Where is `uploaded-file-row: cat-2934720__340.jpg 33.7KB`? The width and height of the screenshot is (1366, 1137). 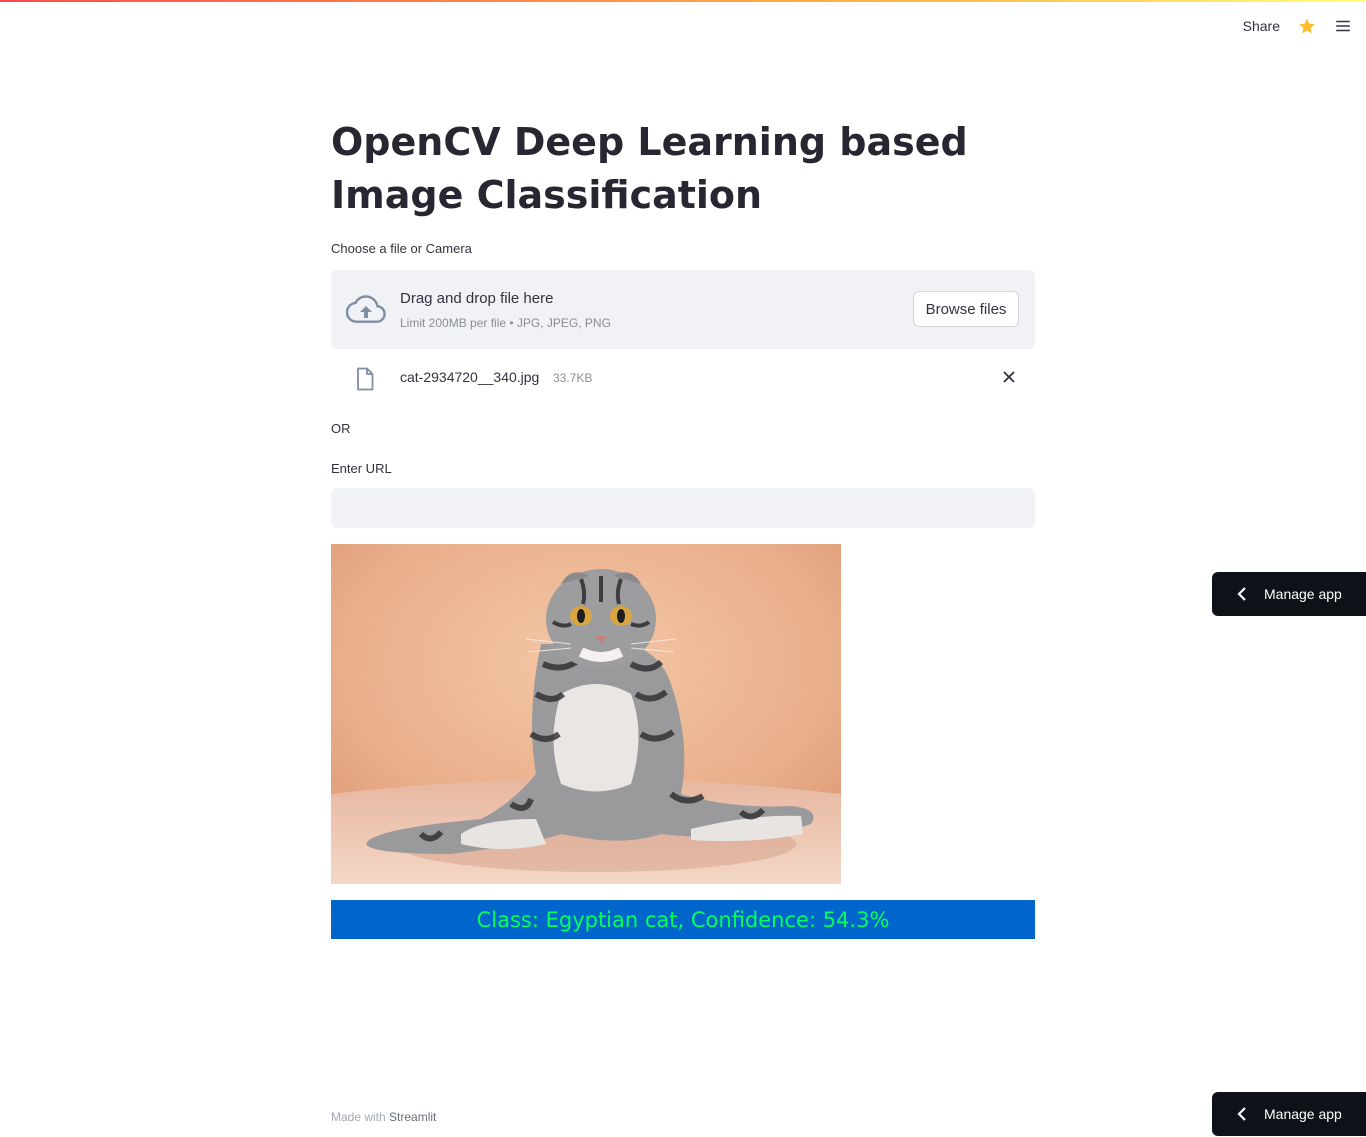 uploaded-file-row: cat-2934720__340.jpg 33.7KB is located at coordinates (683, 378).